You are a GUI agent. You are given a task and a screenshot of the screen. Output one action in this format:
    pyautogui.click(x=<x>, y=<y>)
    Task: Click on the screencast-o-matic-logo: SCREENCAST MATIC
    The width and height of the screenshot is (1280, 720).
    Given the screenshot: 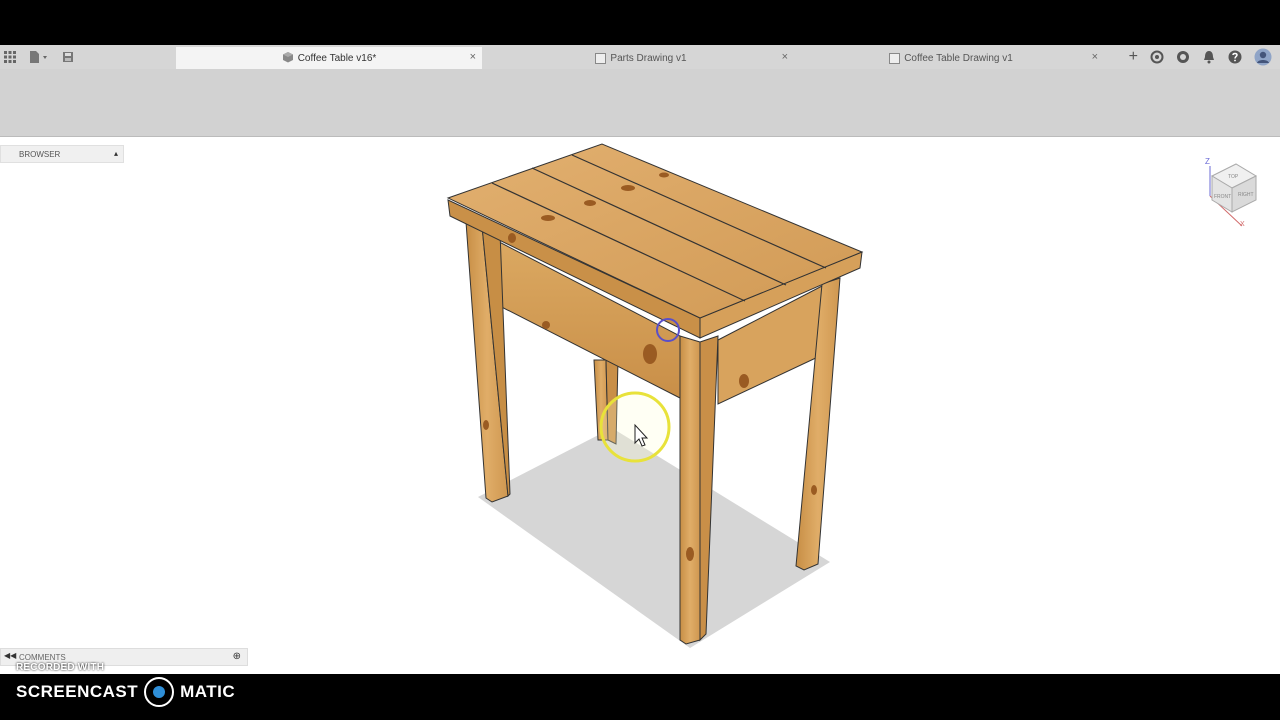 What is the action you would take?
    pyautogui.click(x=126, y=692)
    